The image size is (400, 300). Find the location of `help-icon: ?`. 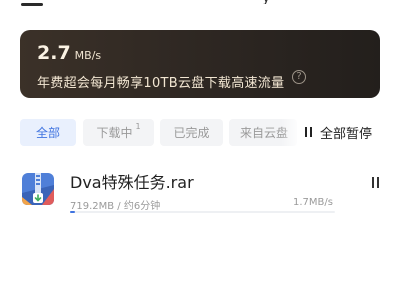

help-icon: ? is located at coordinates (299, 77).